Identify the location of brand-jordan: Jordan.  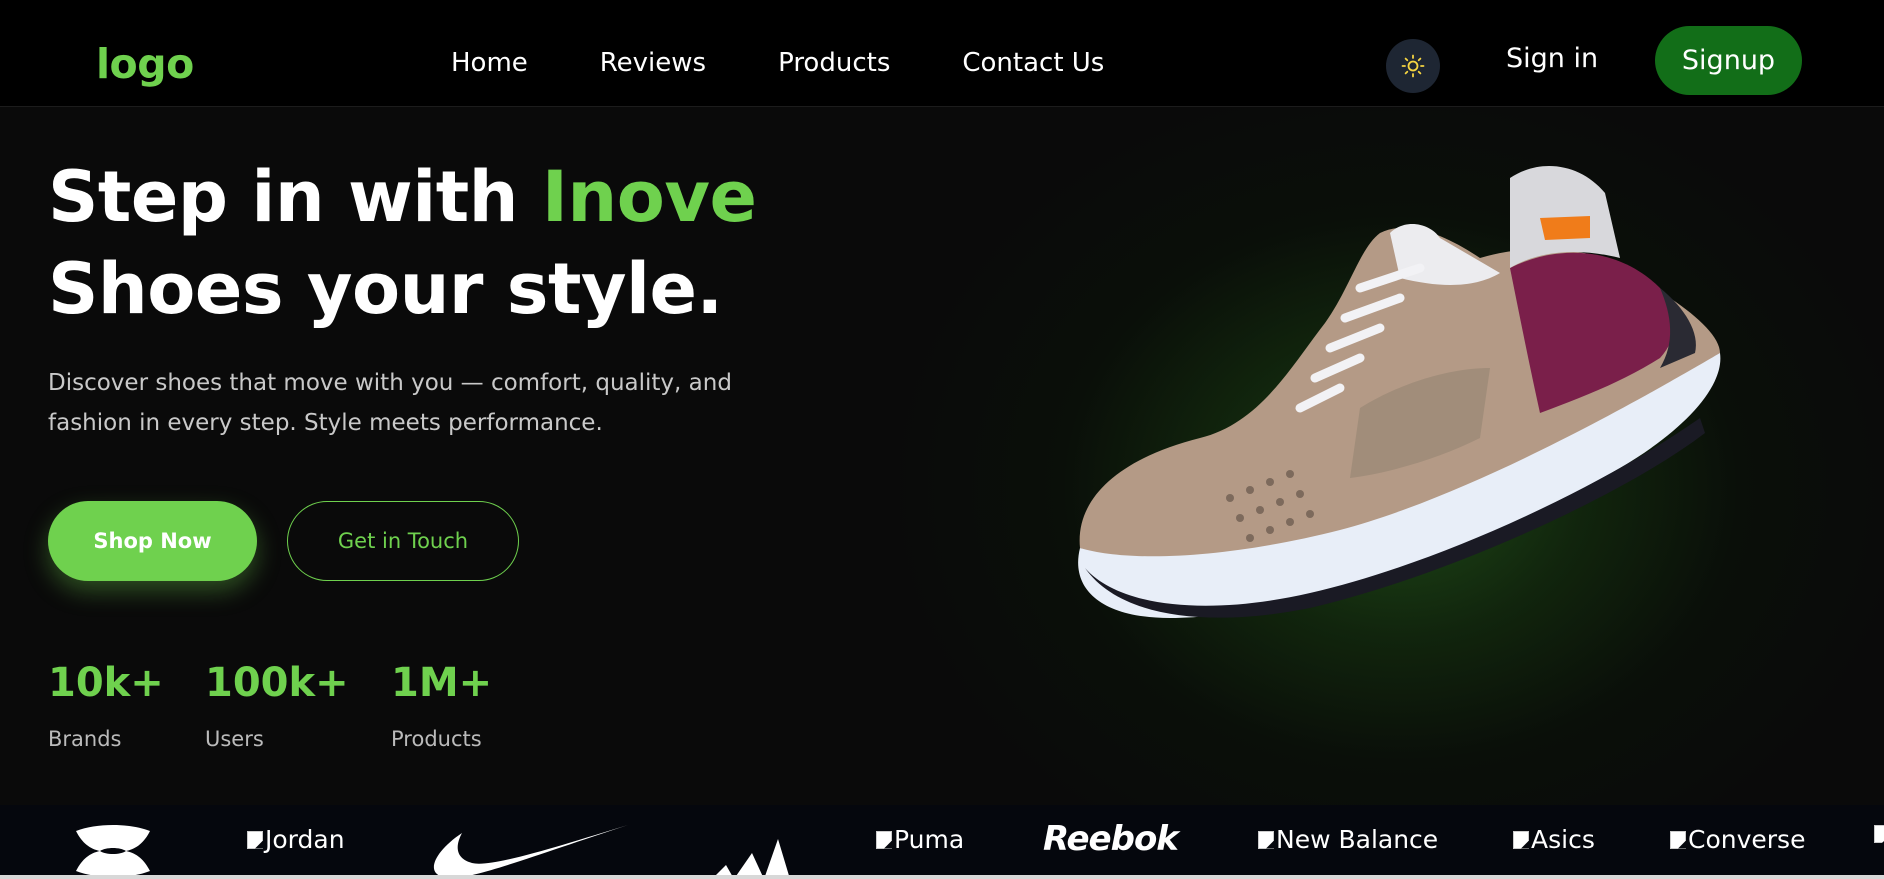
(296, 839).